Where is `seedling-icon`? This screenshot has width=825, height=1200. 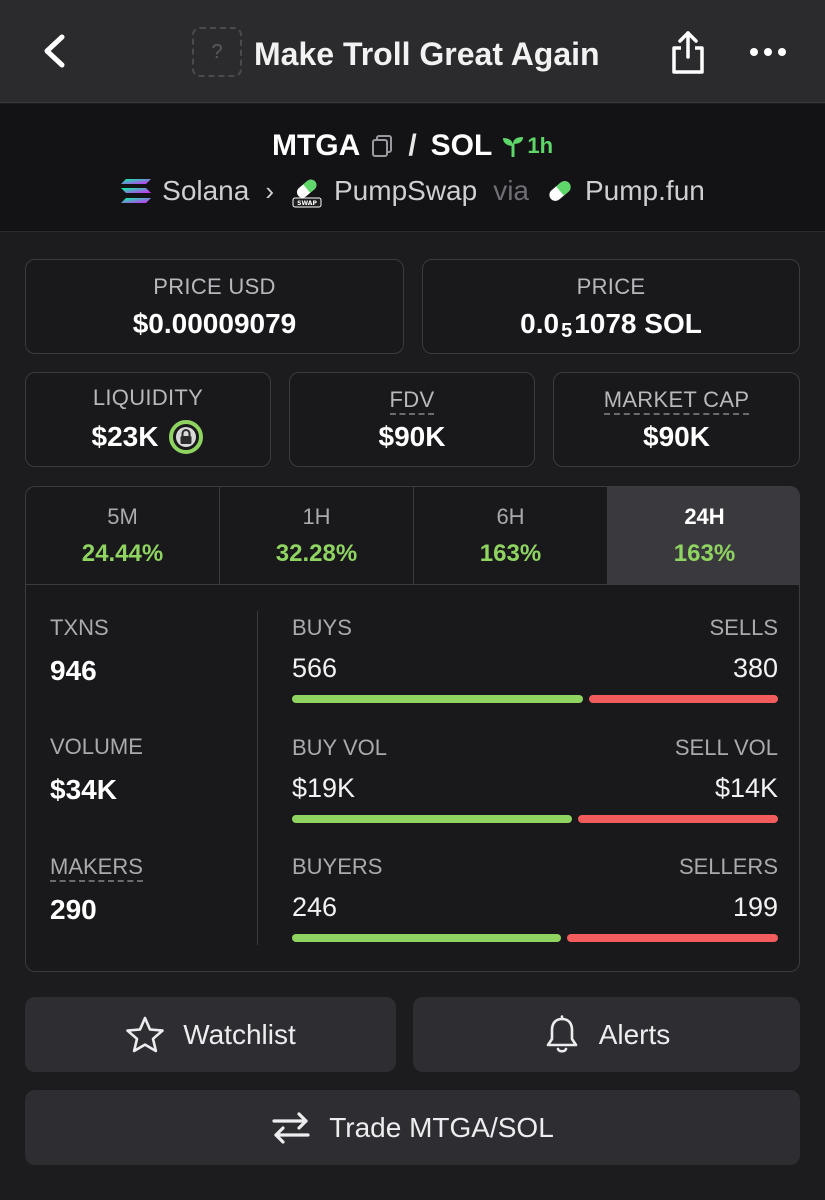 seedling-icon is located at coordinates (513, 147).